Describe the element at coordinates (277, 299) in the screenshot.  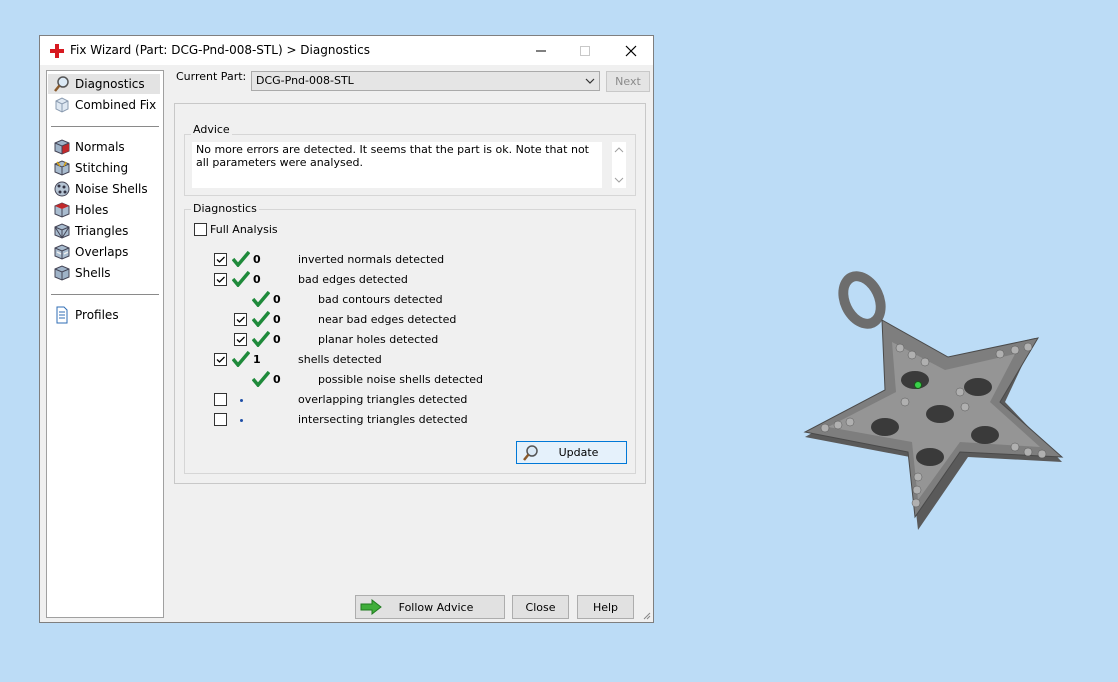
I see `bad-contours-count: 0` at that location.